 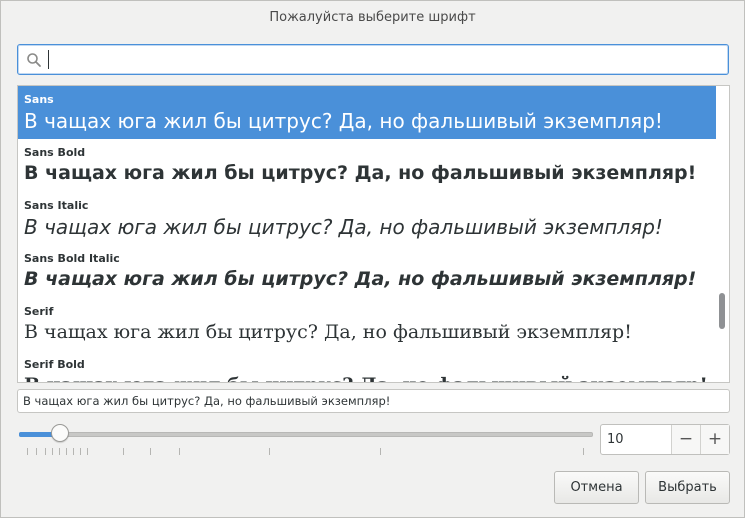 What do you see at coordinates (687, 487) in the screenshot?
I see `select-button: Выбрать` at bounding box center [687, 487].